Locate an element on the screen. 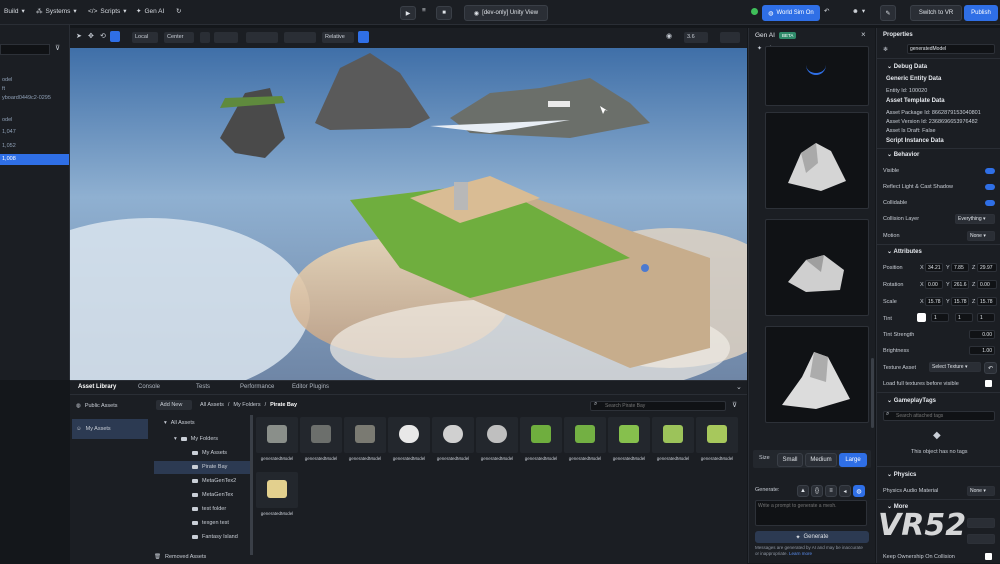 The height and width of the screenshot is (564, 1000). code-type-button: {} is located at coordinates (817, 491).